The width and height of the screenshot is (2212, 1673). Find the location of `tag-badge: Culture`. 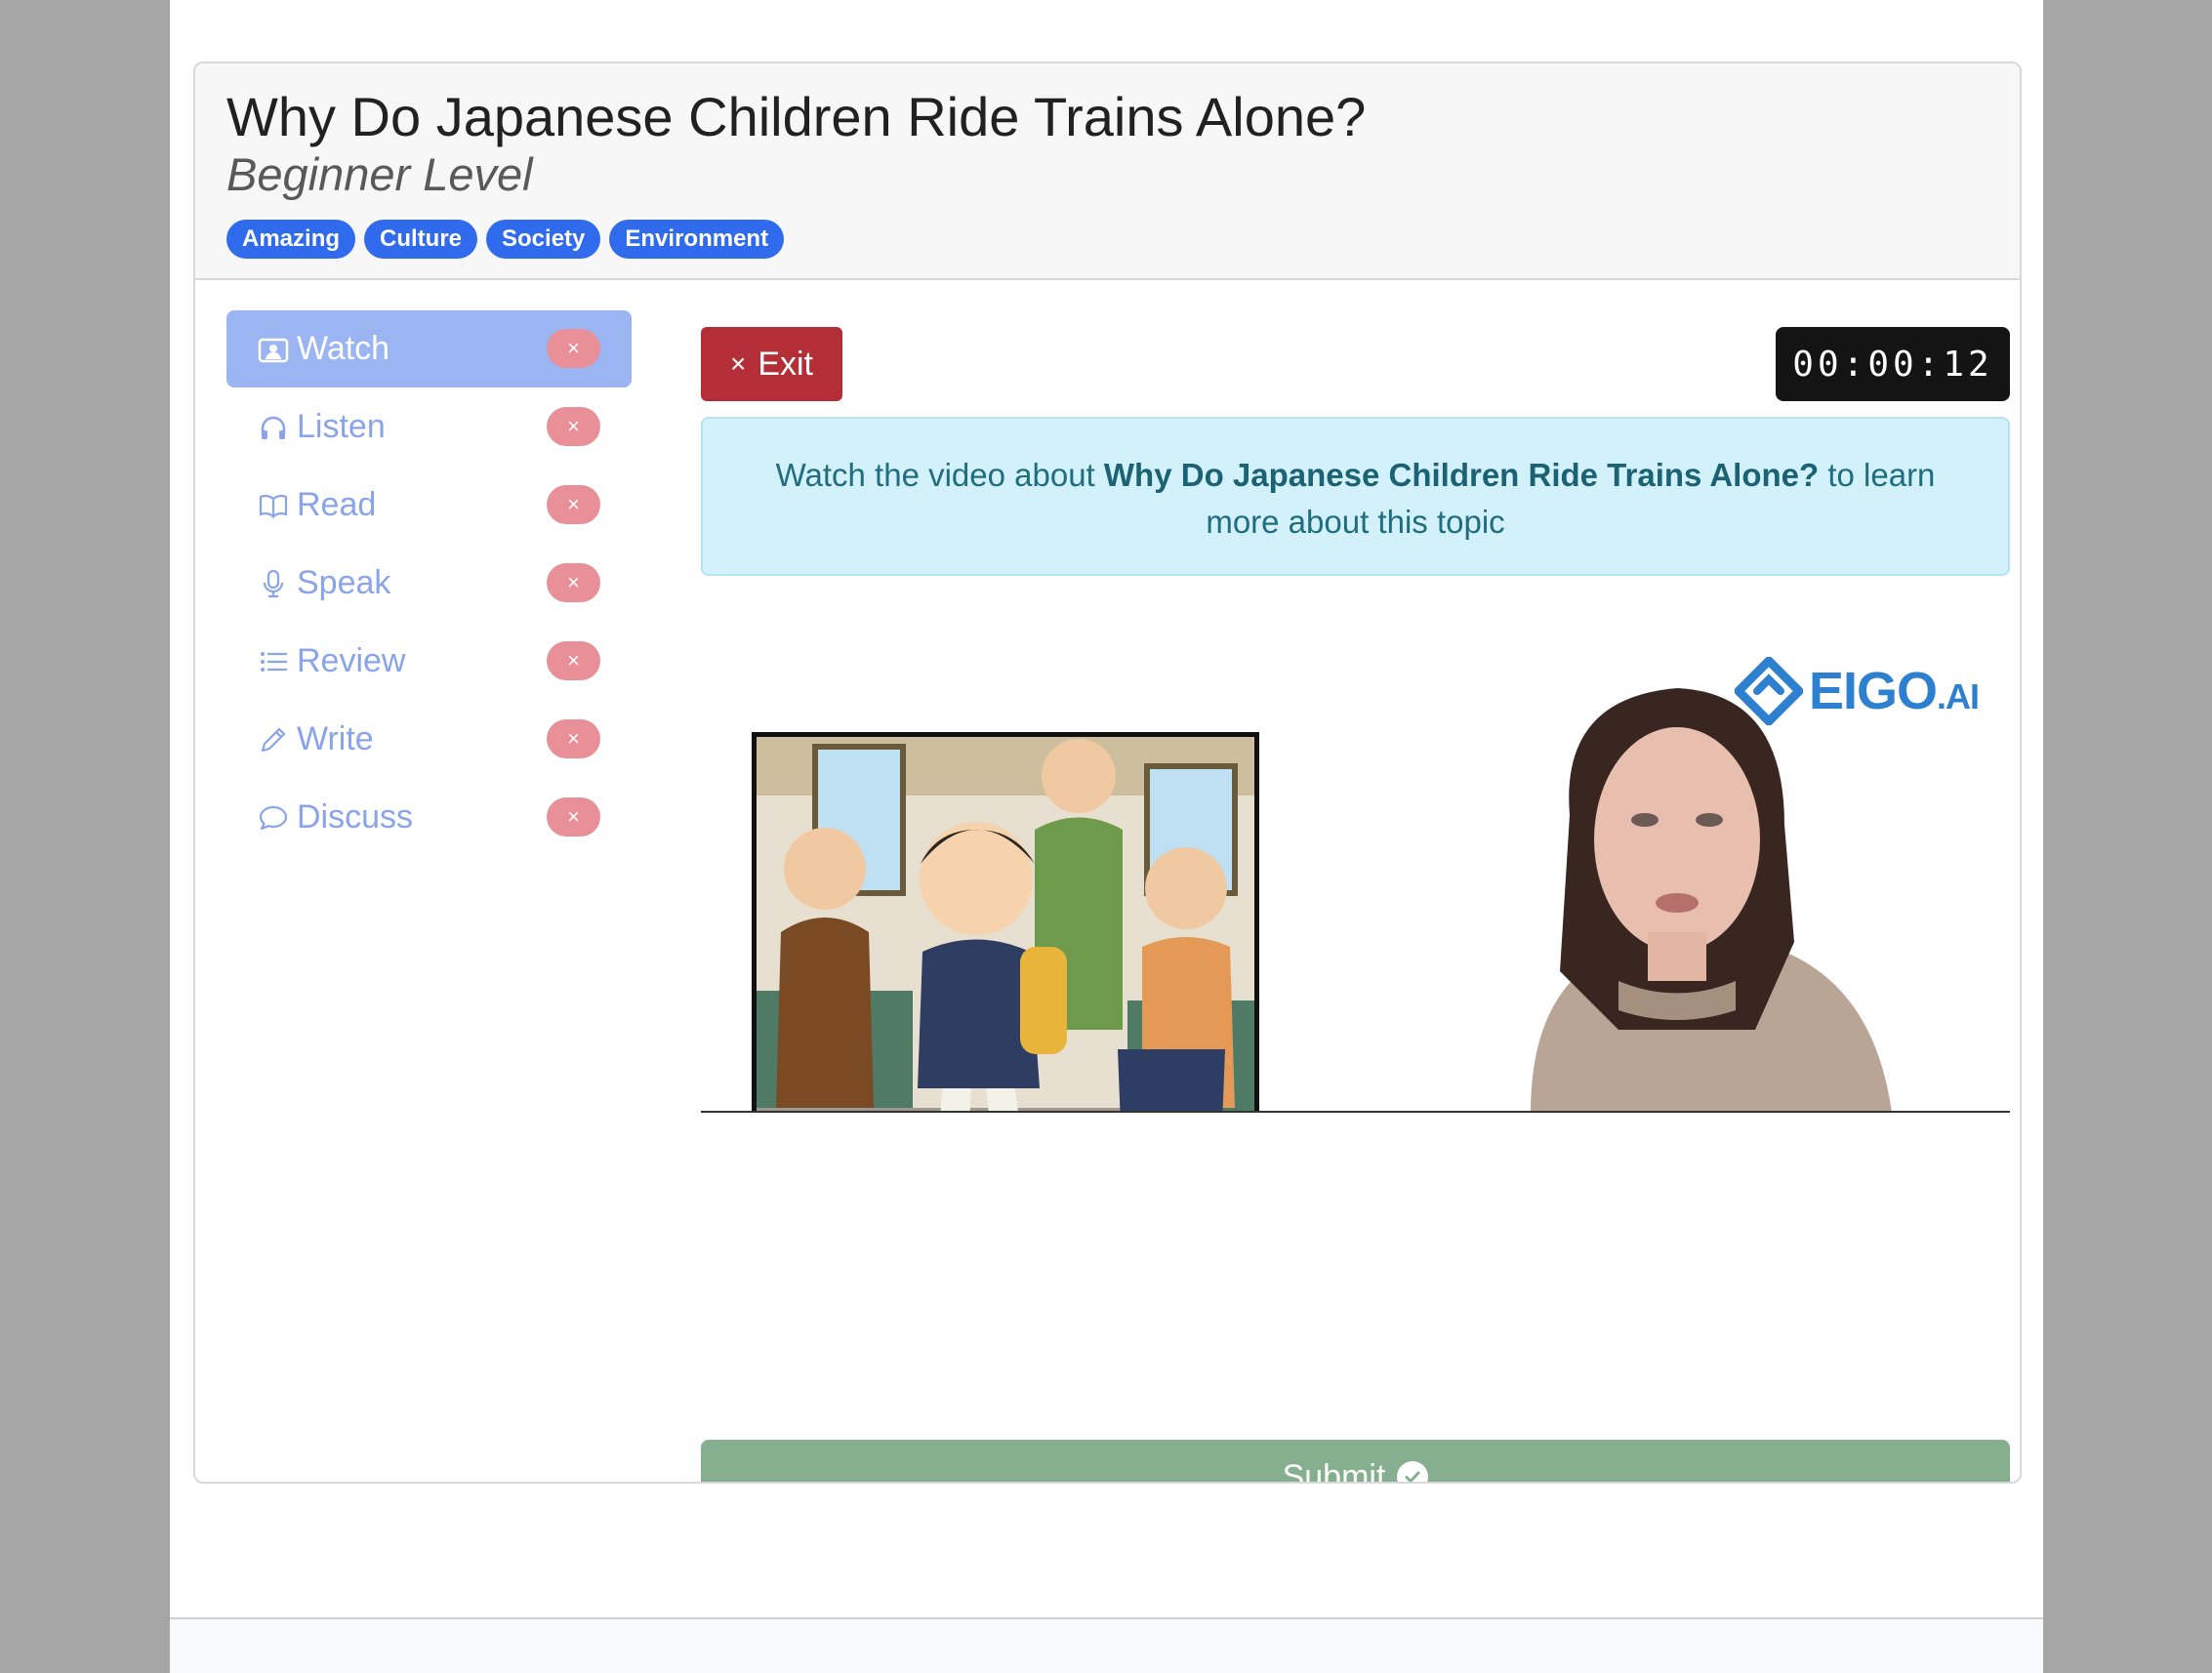

tag-badge: Culture is located at coordinates (421, 239).